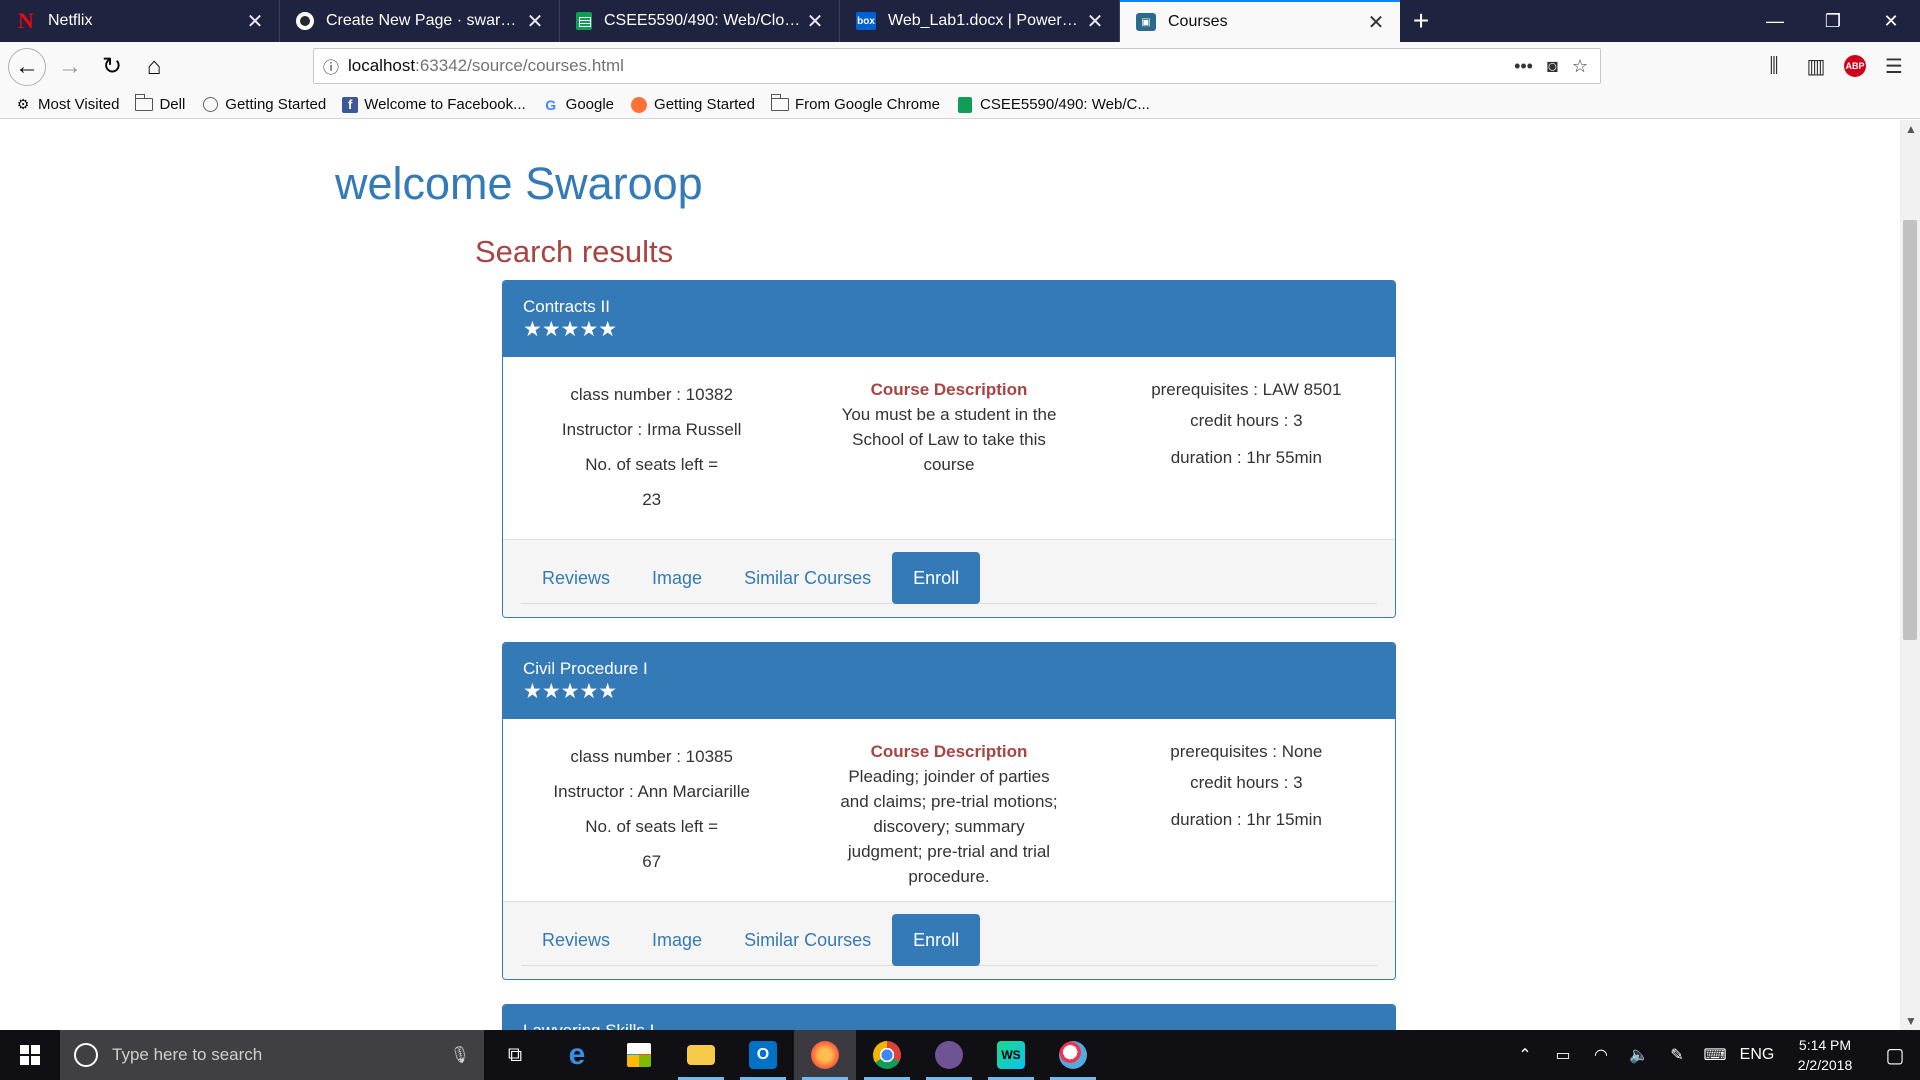 The image size is (1920, 1080). What do you see at coordinates (1895, 1055) in the screenshot?
I see `notification-icon: ▢` at bounding box center [1895, 1055].